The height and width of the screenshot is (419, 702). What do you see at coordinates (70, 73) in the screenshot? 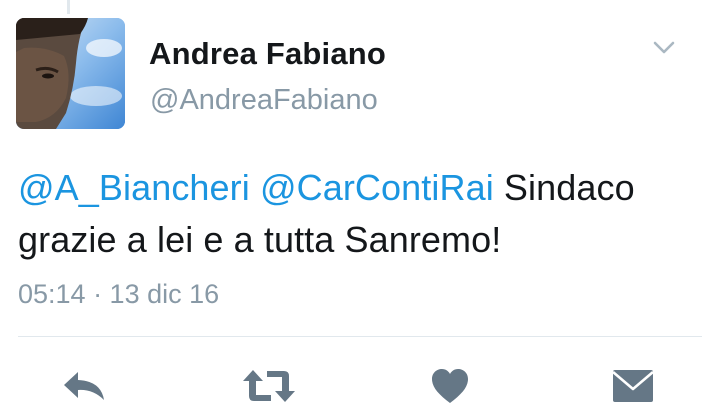
I see `author-avatar` at bounding box center [70, 73].